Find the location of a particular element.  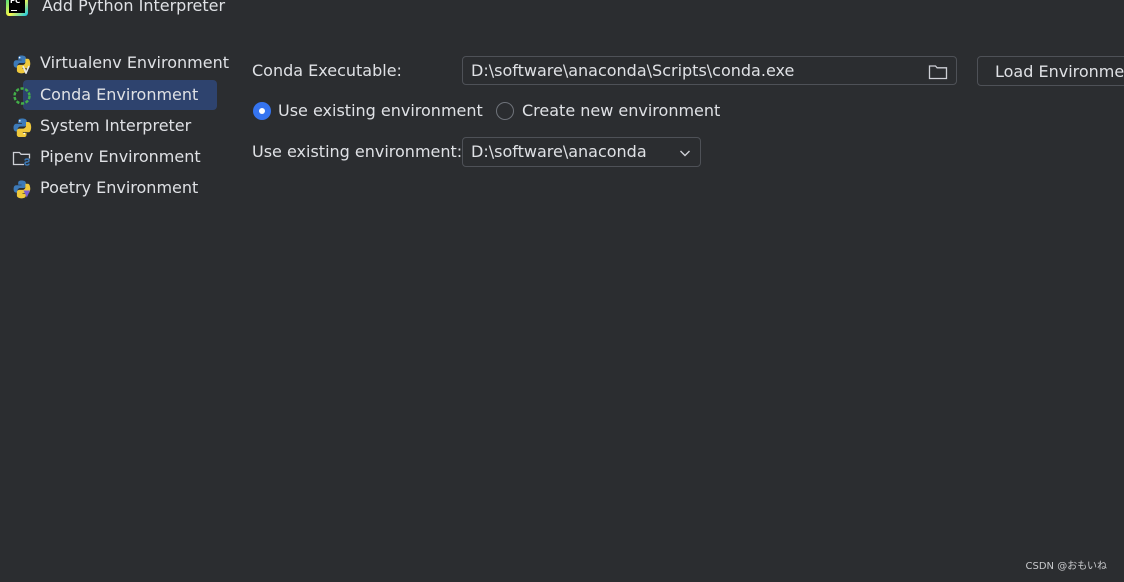

conda-executable-label: Conda Executable: is located at coordinates (327, 70).